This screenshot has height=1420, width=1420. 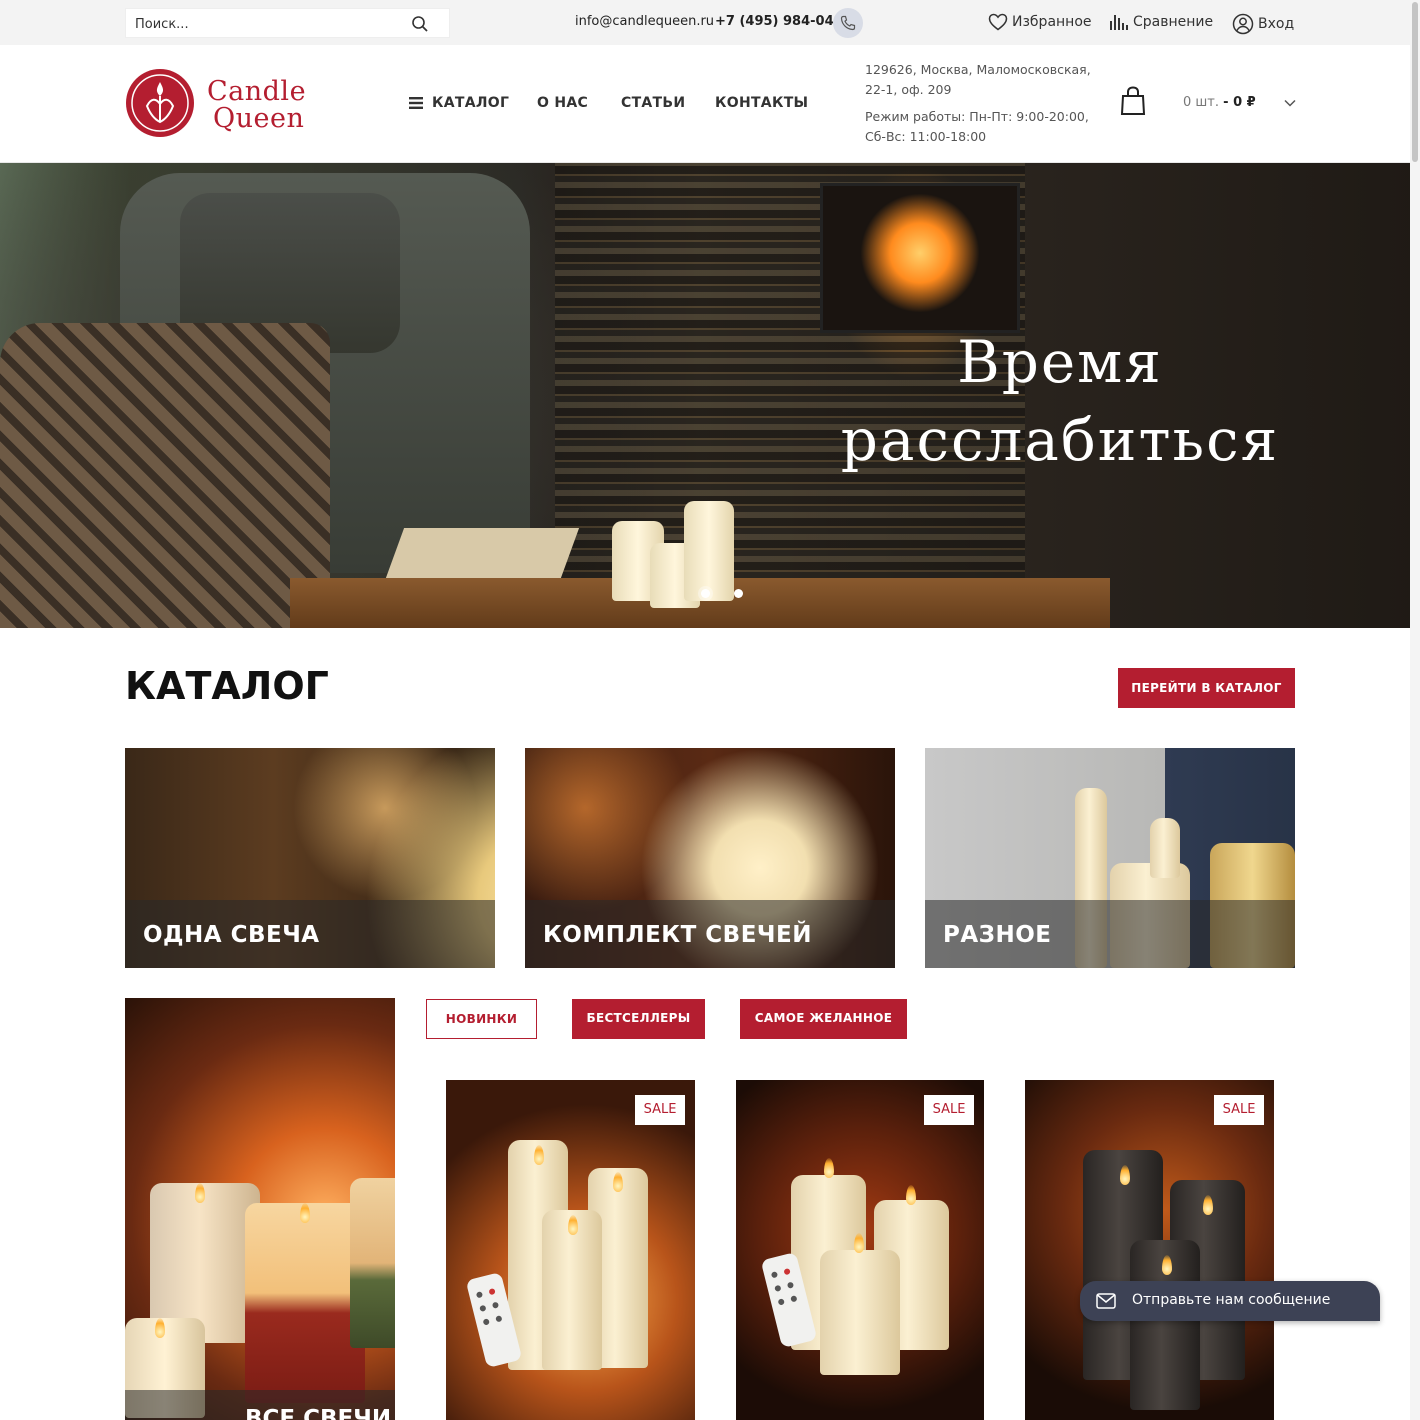 I want to click on cart-count: 0 шт., so click(x=1201, y=102).